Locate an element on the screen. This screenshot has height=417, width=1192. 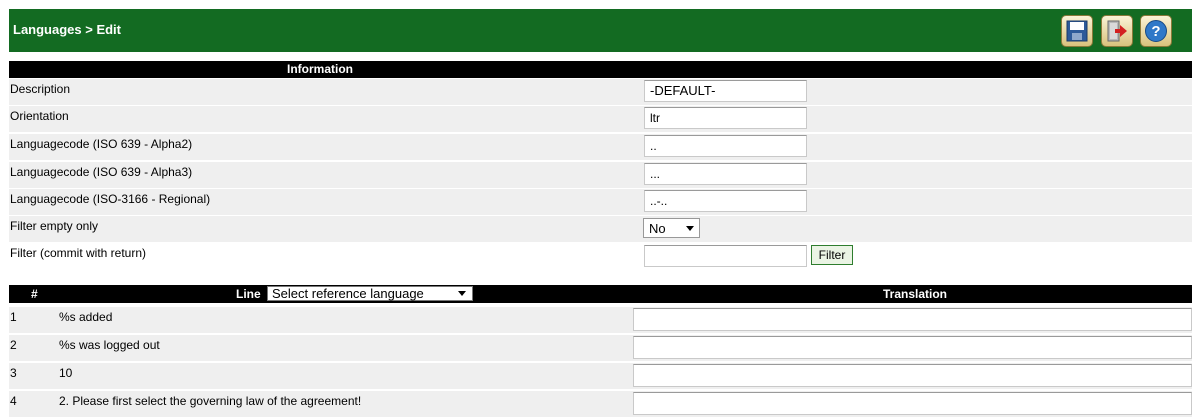
reference-language-select: Select reference language is located at coordinates (370, 293).